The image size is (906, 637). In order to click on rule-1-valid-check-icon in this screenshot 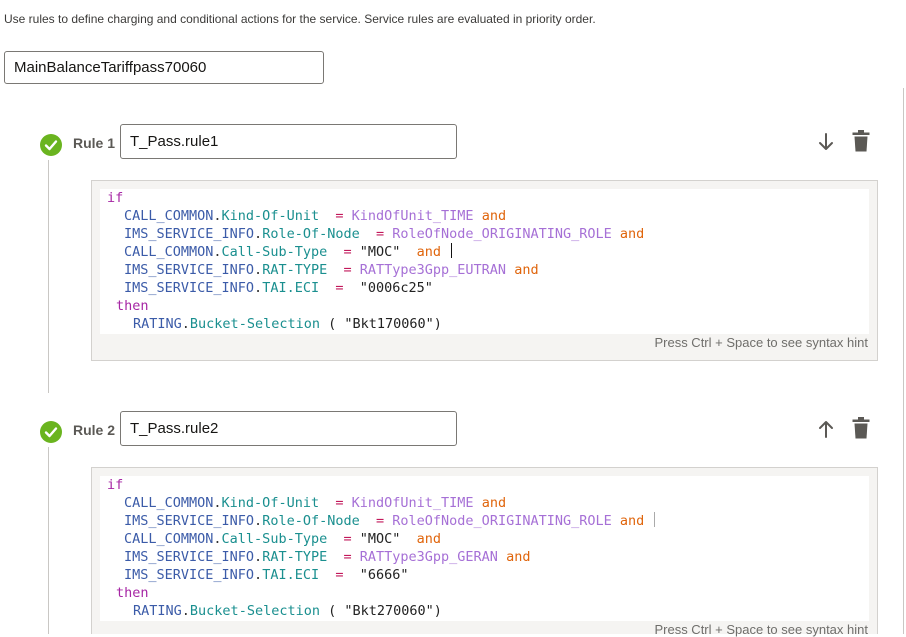, I will do `click(51, 145)`.